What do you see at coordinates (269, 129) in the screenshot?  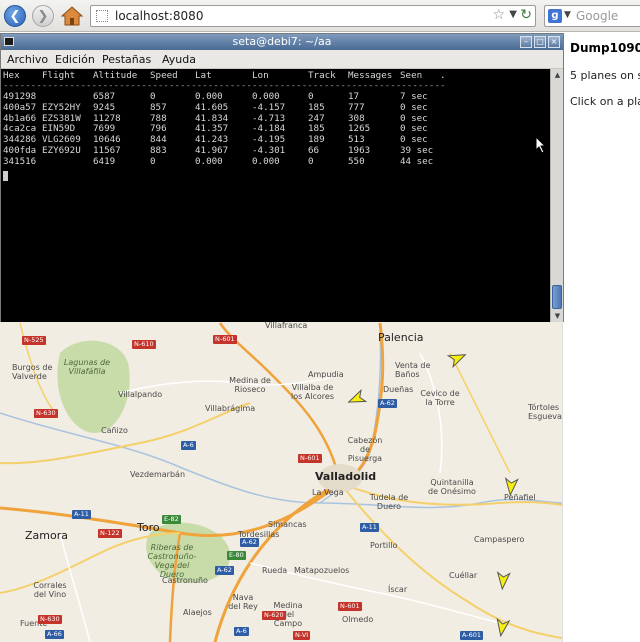 I see `table-cell: -4.184` at bounding box center [269, 129].